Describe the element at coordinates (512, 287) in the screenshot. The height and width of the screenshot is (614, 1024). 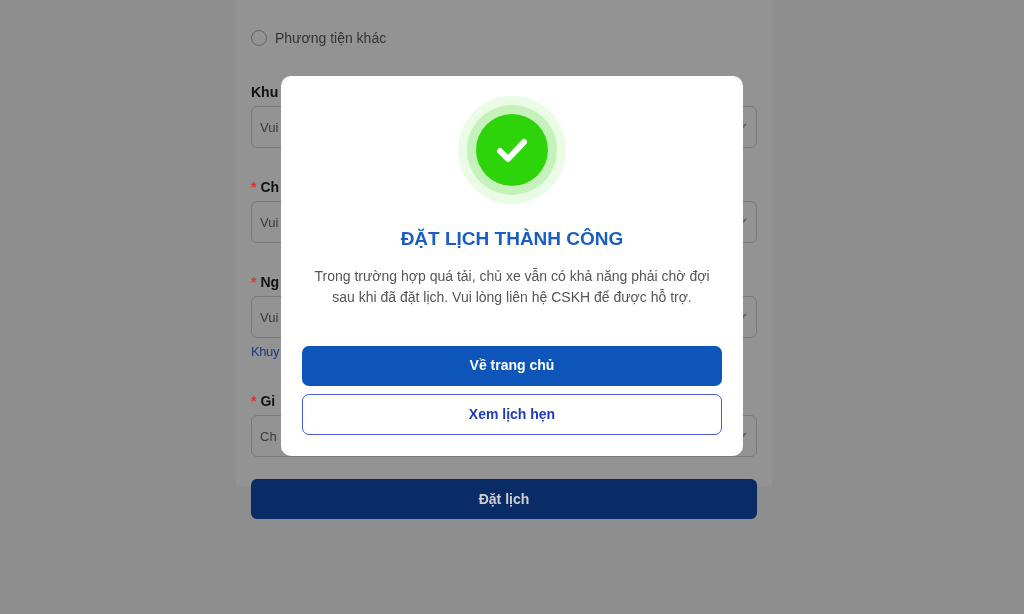
I see `dialog-message: Trong trường hợp quá tải, chủ xe vẫn có khả năng phải chờ đợi sau khi đã đặt lịch. Vui lòng liên hệ CSKH để được hỗ trợ.` at that location.